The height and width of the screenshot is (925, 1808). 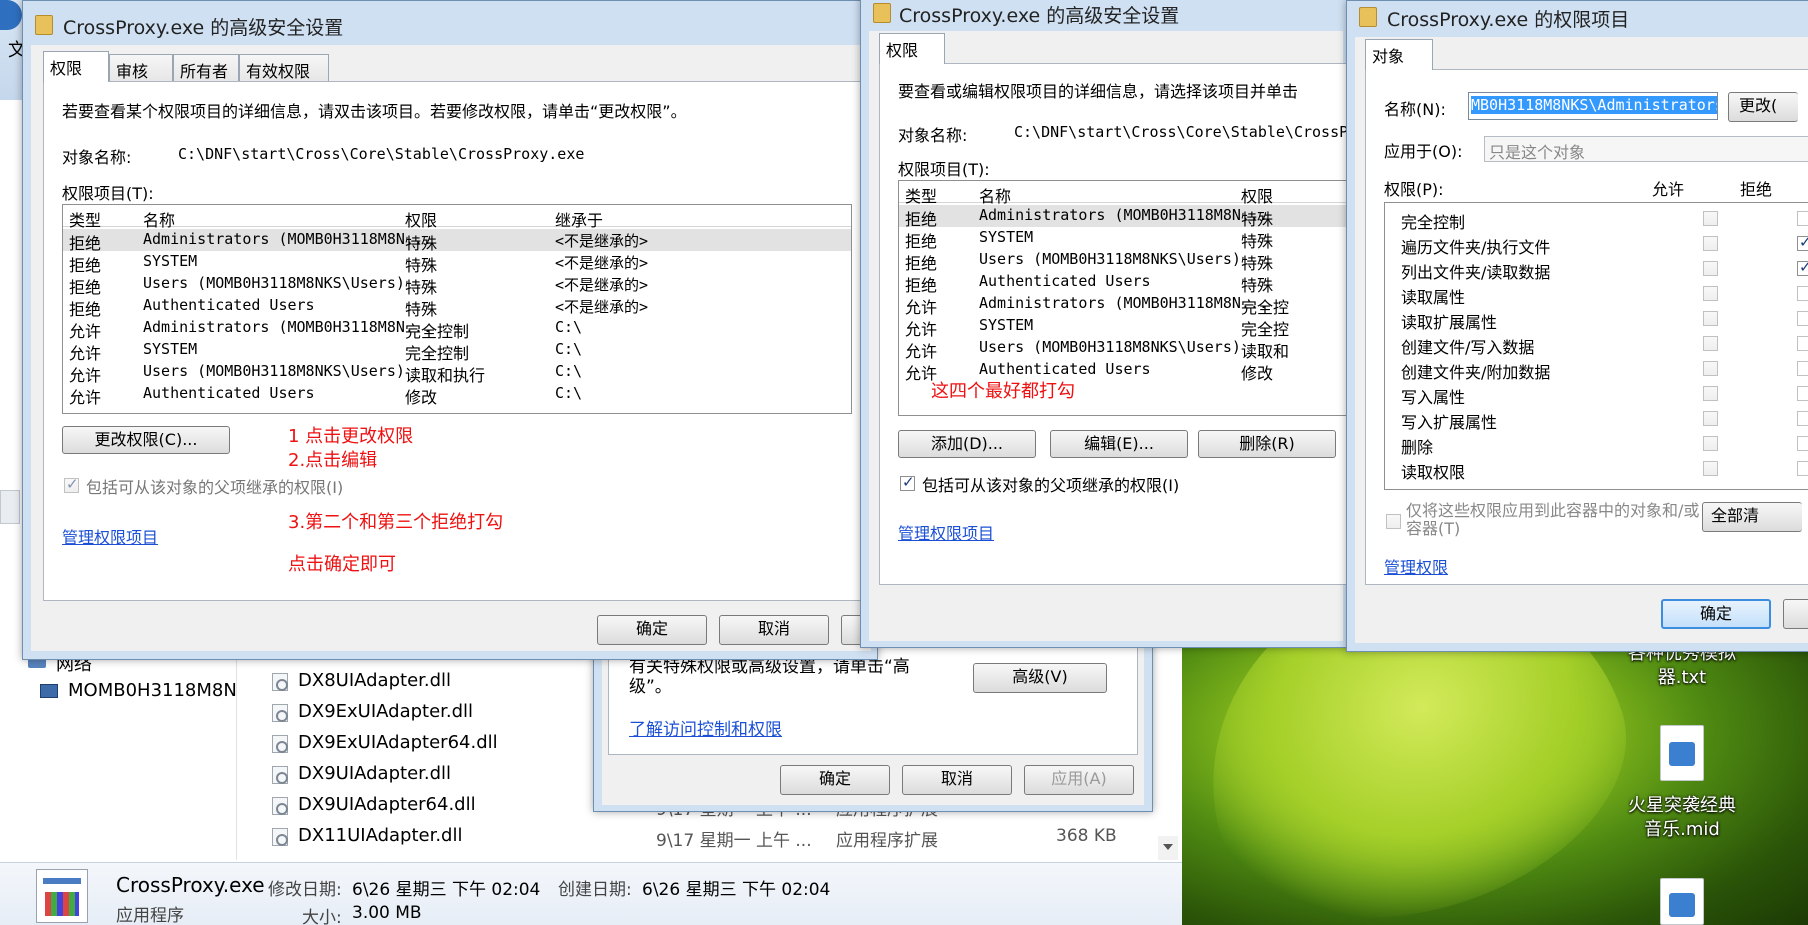 What do you see at coordinates (457, 263) in the screenshot?
I see `permission-entry-row: 拒绝 SYSTEM 特殊 <不是继承的>` at bounding box center [457, 263].